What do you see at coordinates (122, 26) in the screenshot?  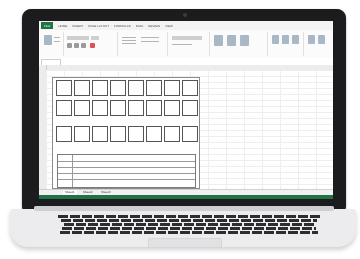 I see `tab-formulas: FORMULAS` at bounding box center [122, 26].